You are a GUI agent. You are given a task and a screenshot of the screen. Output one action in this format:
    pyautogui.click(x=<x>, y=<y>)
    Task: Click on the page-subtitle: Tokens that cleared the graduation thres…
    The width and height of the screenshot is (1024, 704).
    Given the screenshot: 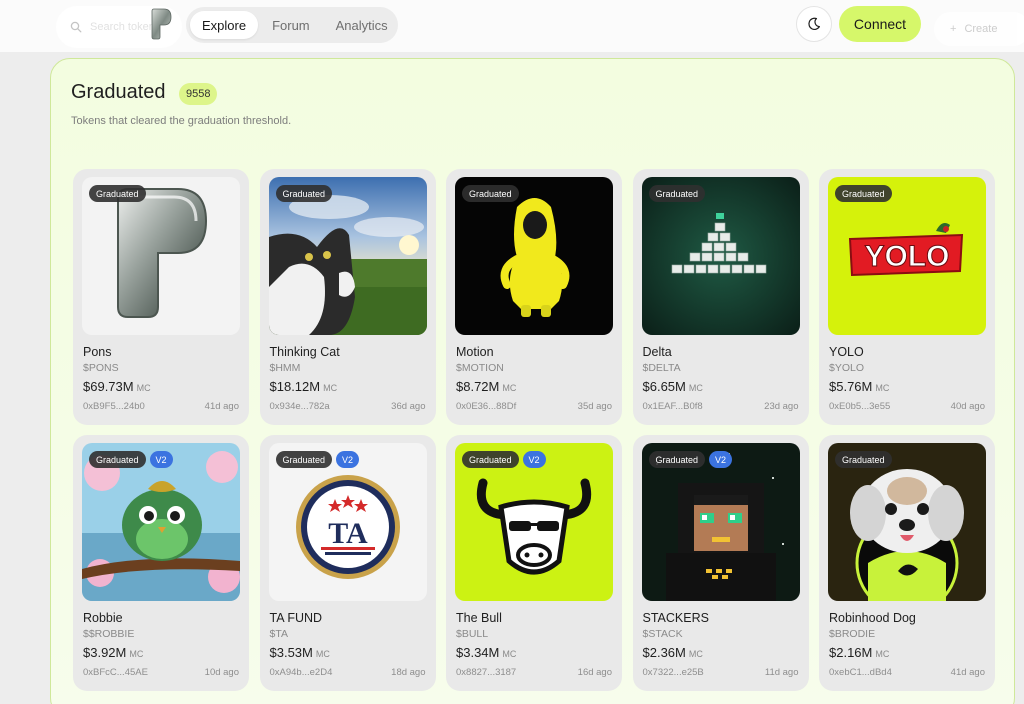 What is the action you would take?
    pyautogui.click(x=181, y=121)
    